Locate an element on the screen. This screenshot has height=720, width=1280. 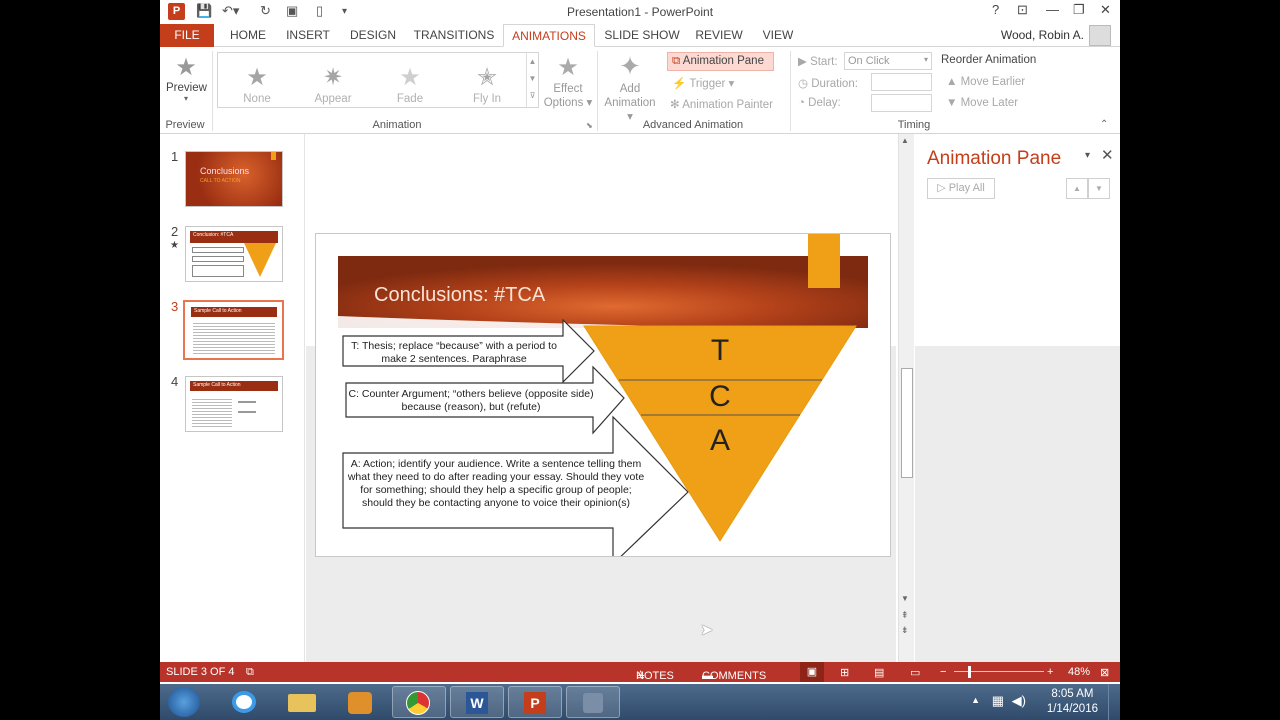
ie-icon is located at coordinates (245, 702).